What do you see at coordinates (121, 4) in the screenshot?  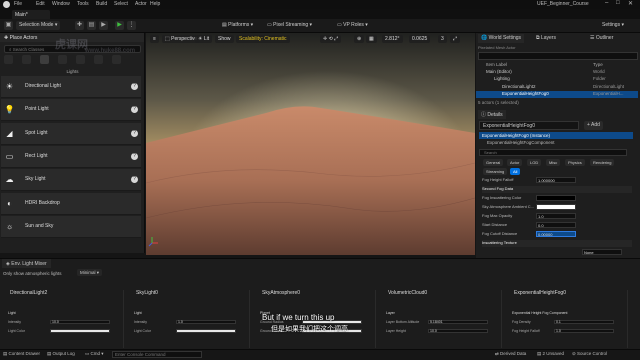 I see `menu-select: Select` at bounding box center [121, 4].